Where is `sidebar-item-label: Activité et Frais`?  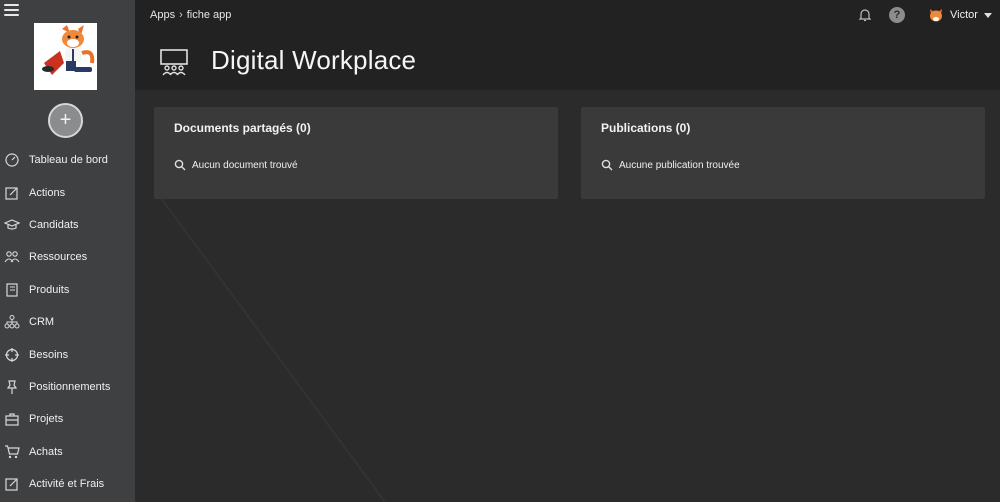 sidebar-item-label: Activité et Frais is located at coordinates (67, 484).